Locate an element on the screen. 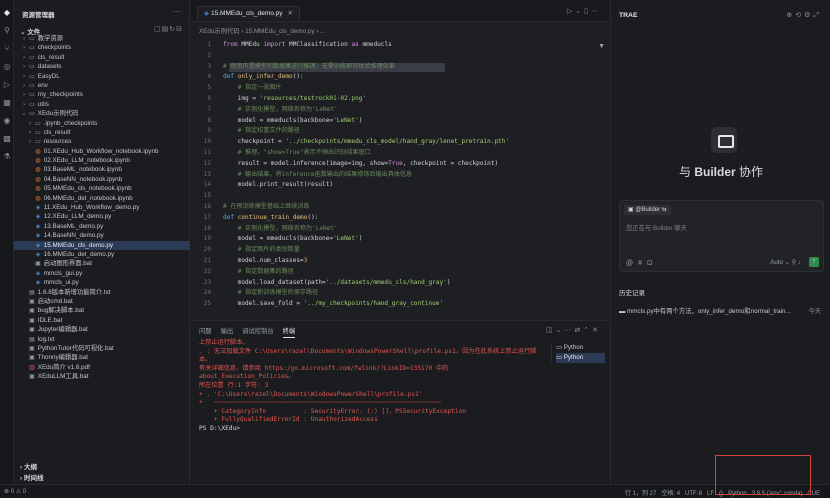 This screenshot has width=830, height=498. tree-file: ◈ 13.BaseML_demo.py is located at coordinates (102, 226).